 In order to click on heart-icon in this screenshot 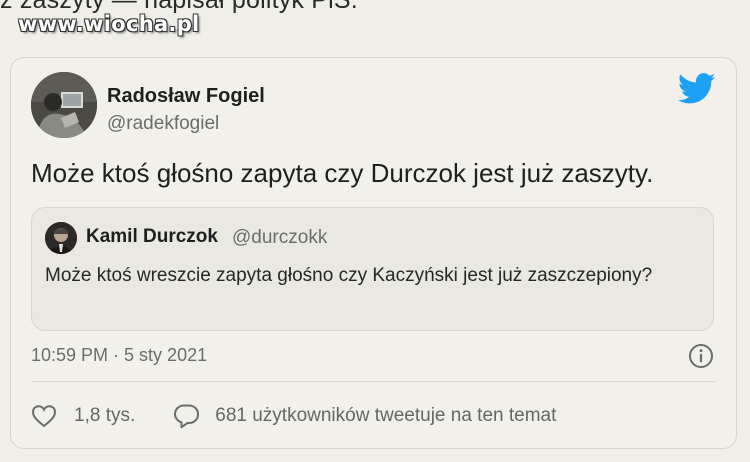, I will do `click(44, 416)`.